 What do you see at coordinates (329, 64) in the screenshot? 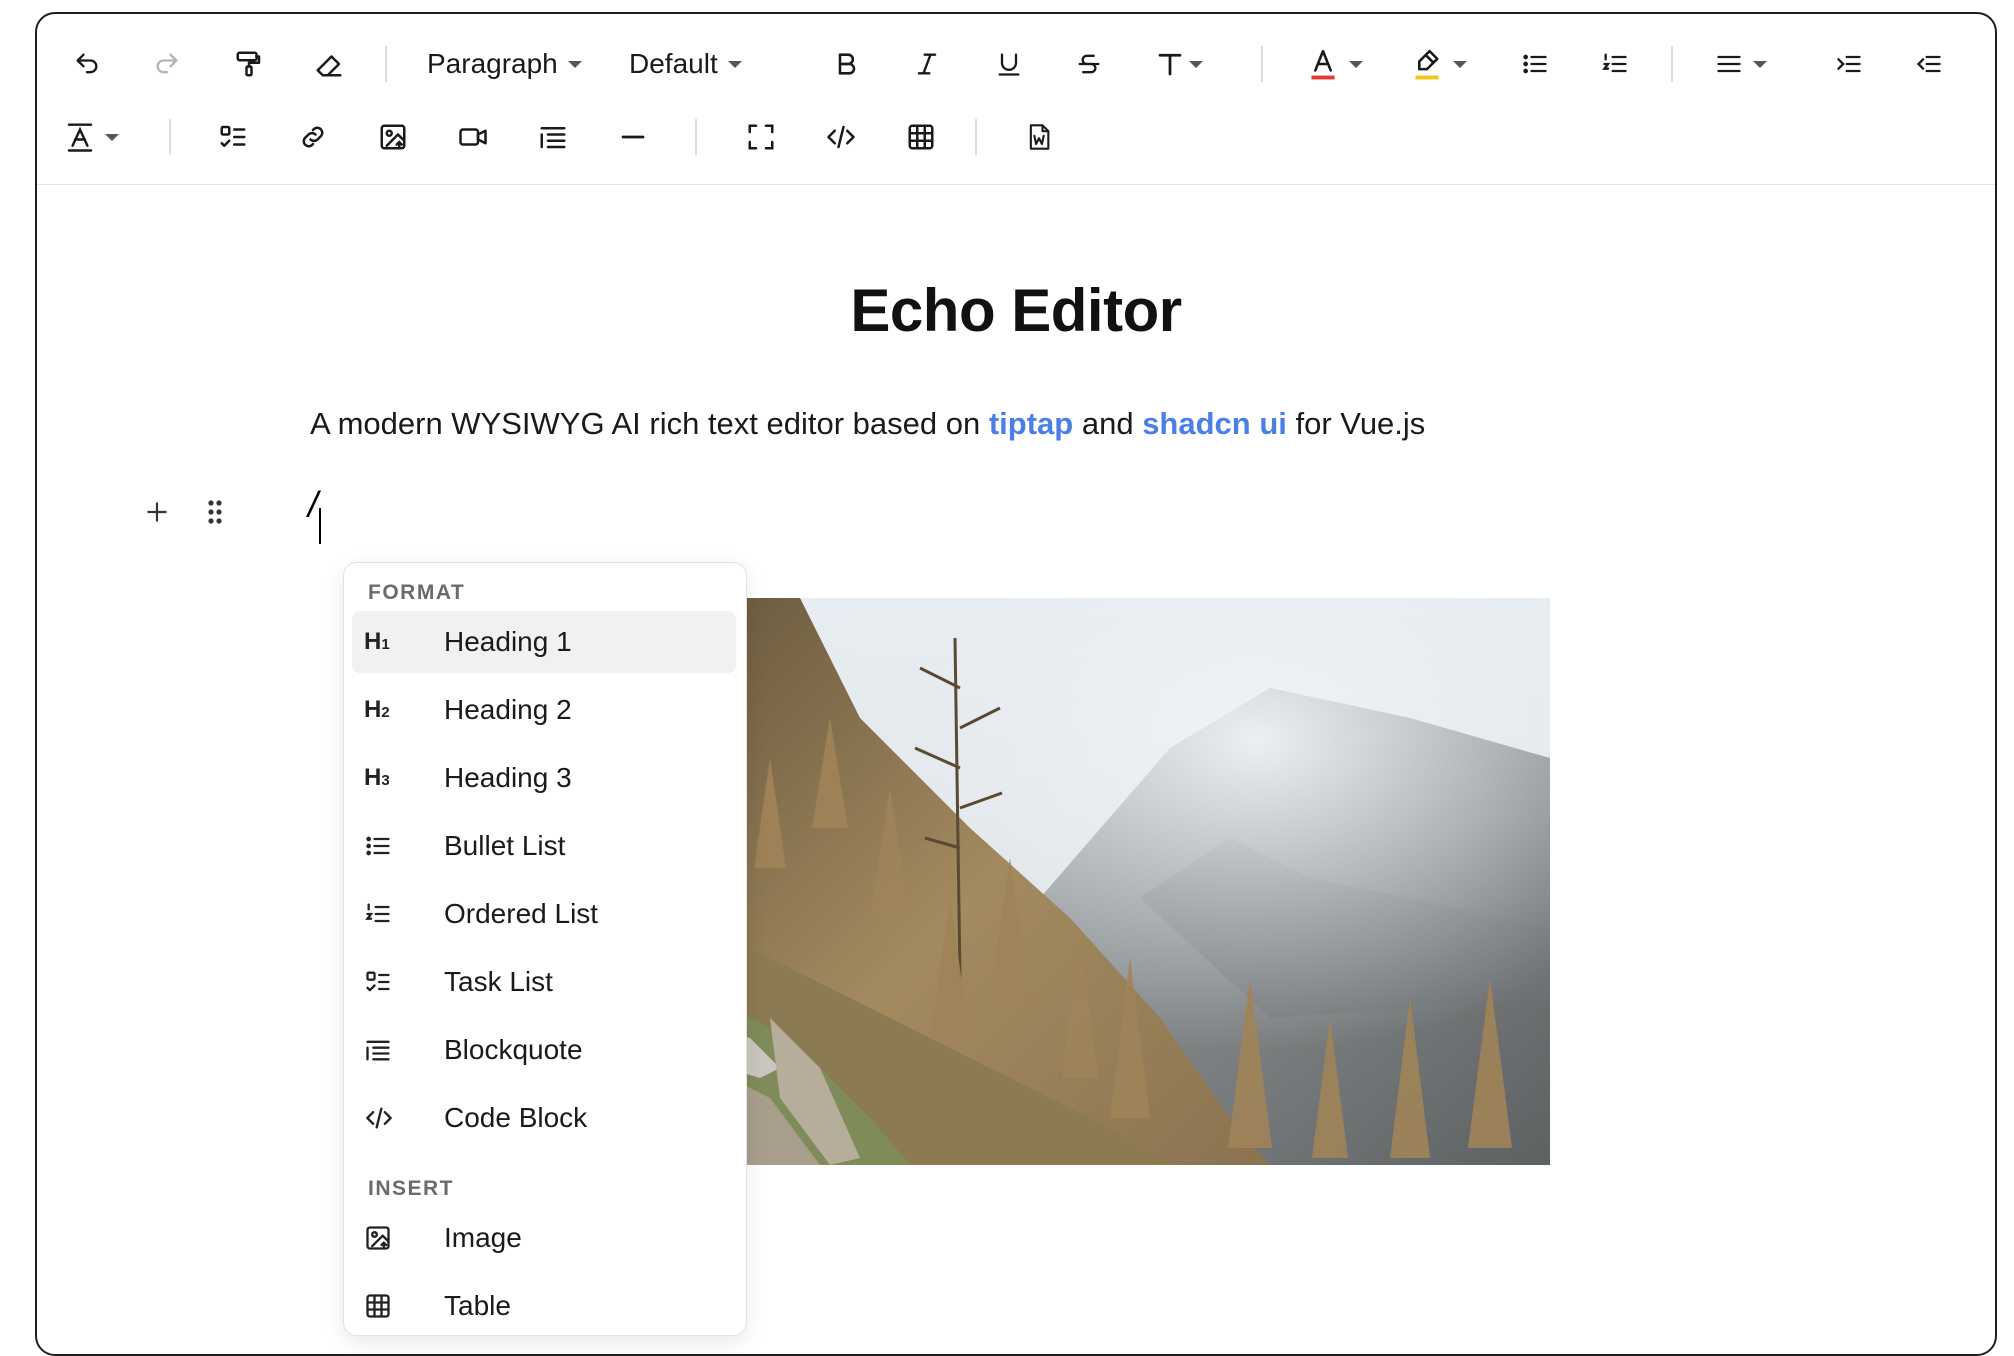
I see `eraser-icon` at bounding box center [329, 64].